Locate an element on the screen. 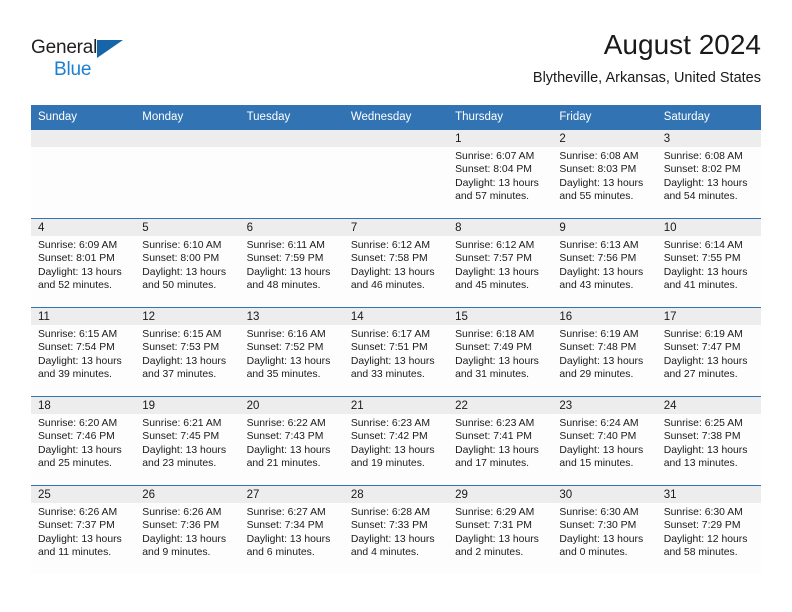  sunrise-text: Sunrise: 6:27 AM is located at coordinates (286, 512).